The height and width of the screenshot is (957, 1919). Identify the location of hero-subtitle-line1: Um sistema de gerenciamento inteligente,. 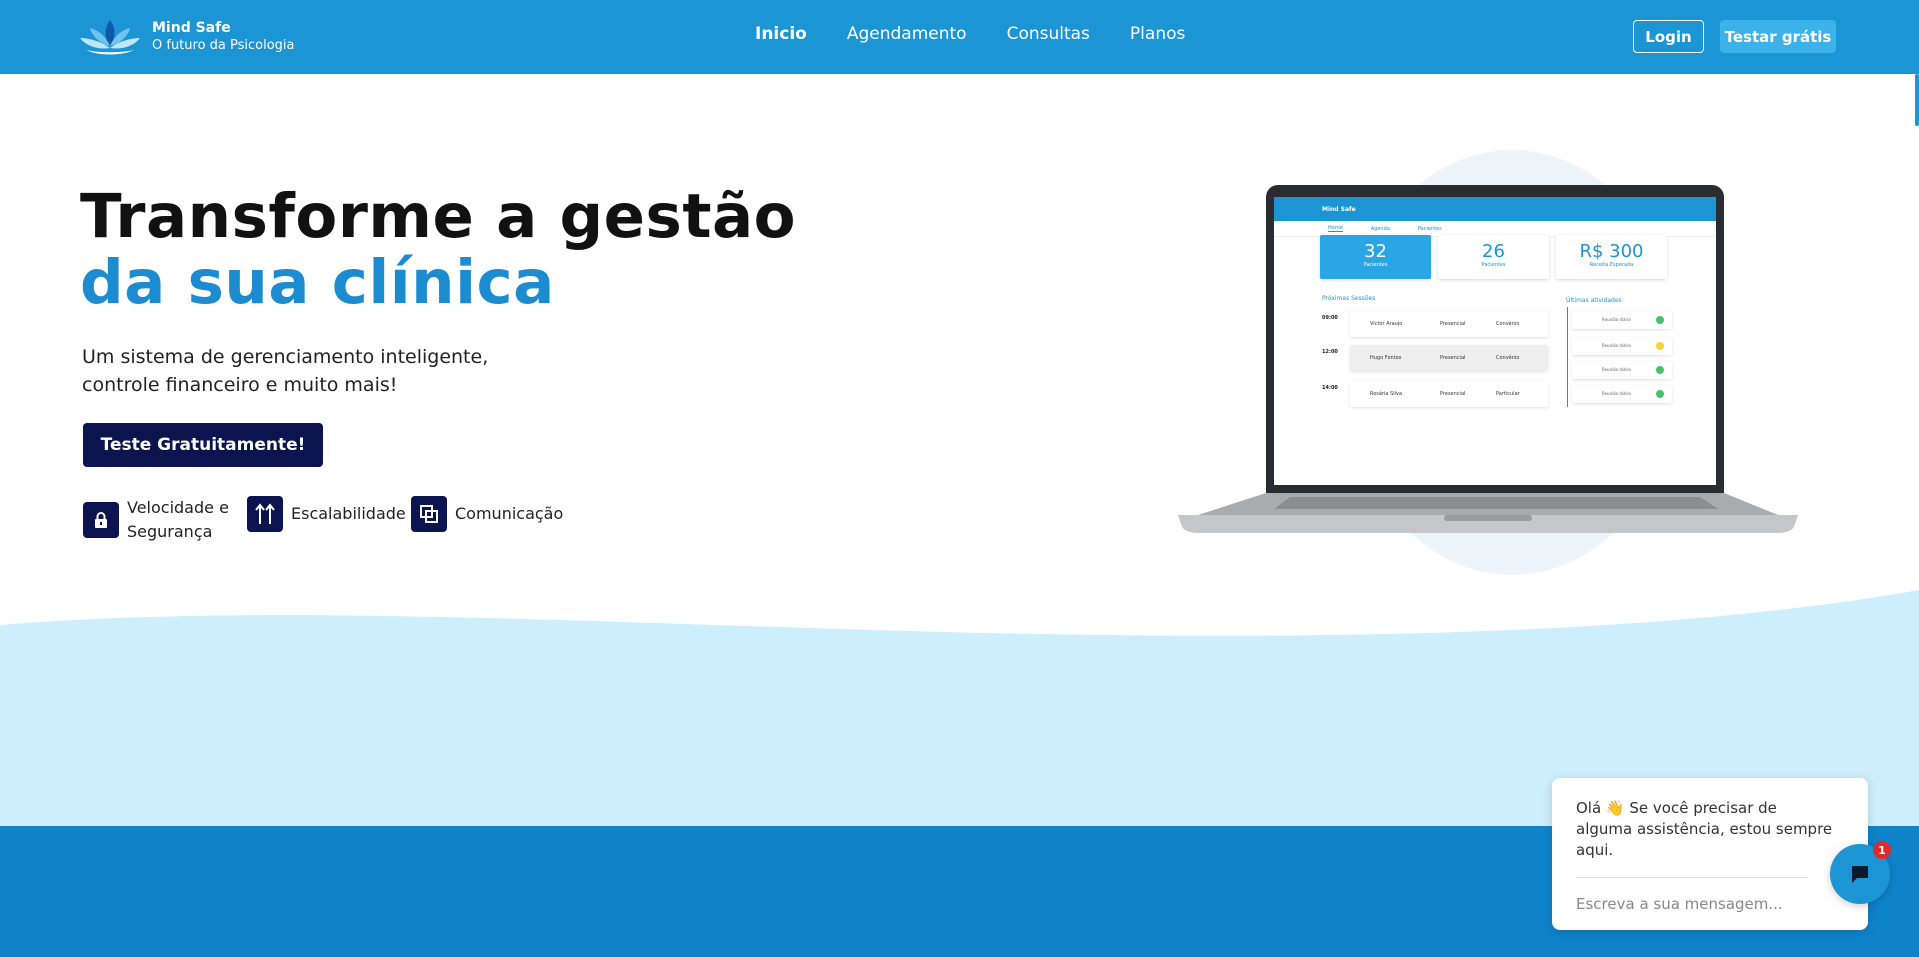
(285, 357).